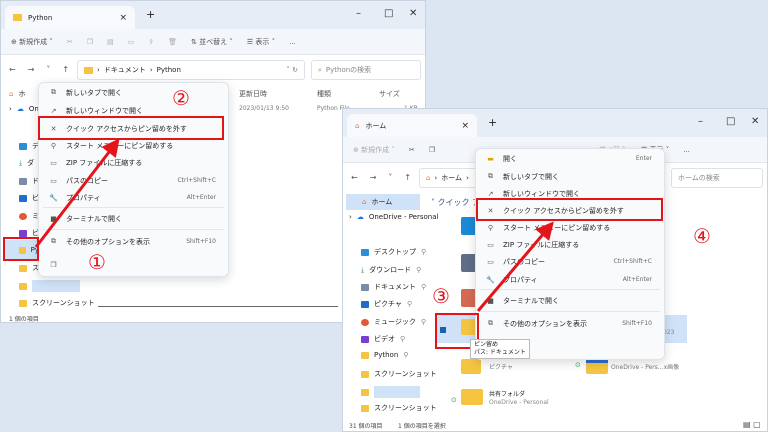 The height and width of the screenshot is (432, 768). What do you see at coordinates (196, 180) in the screenshot?
I see `shortcut: Ctrl+Shift+C` at bounding box center [196, 180].